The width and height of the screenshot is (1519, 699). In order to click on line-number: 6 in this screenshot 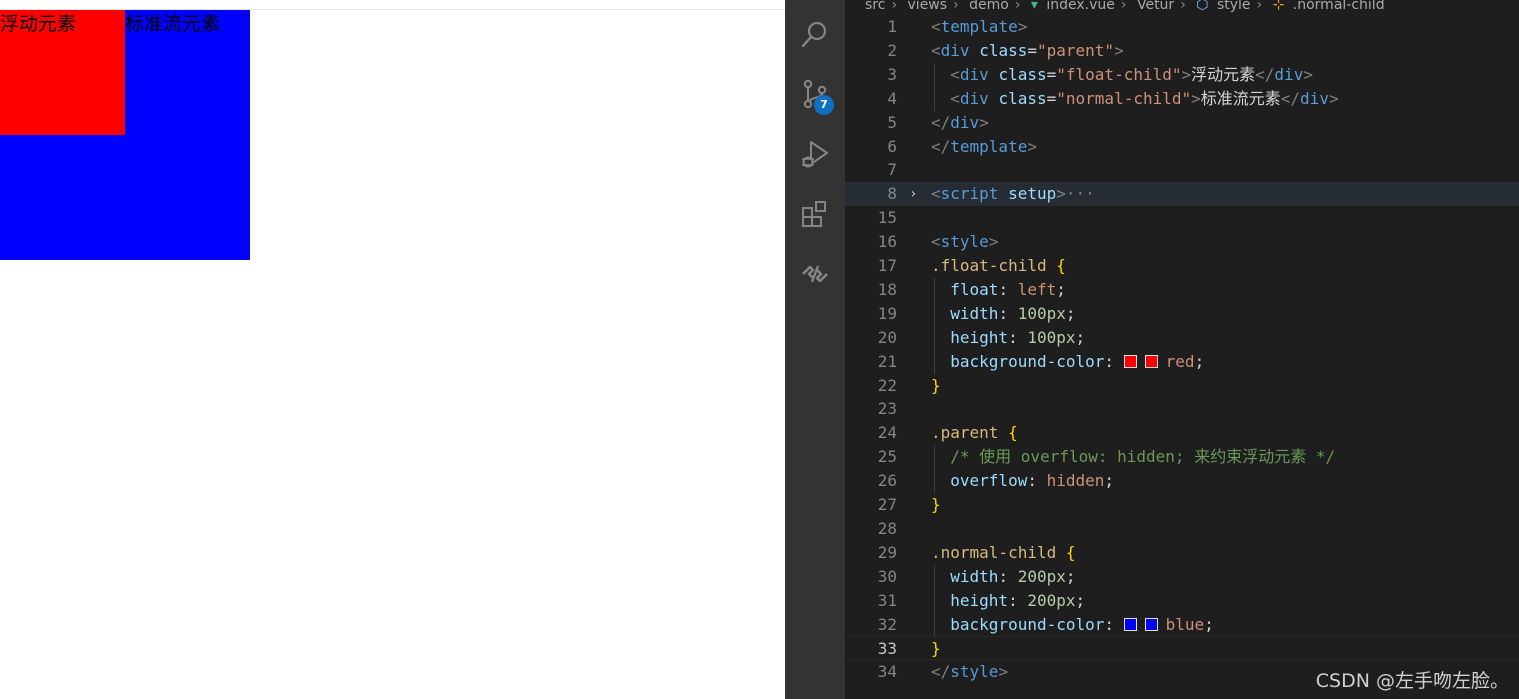, I will do `click(892, 146)`.